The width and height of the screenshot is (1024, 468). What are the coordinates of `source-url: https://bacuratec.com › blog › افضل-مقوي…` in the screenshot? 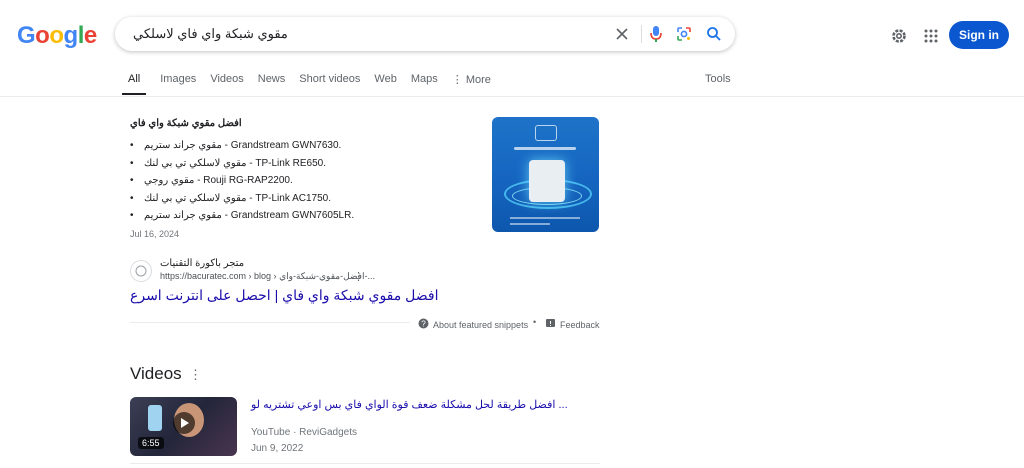 It's located at (267, 276).